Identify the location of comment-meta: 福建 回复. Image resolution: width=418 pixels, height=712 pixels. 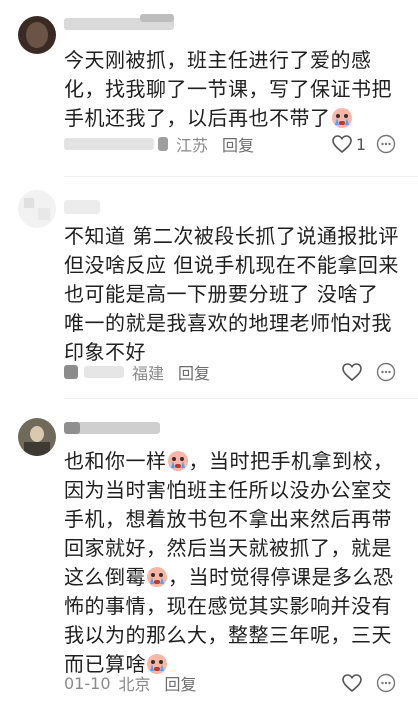
(137, 372).